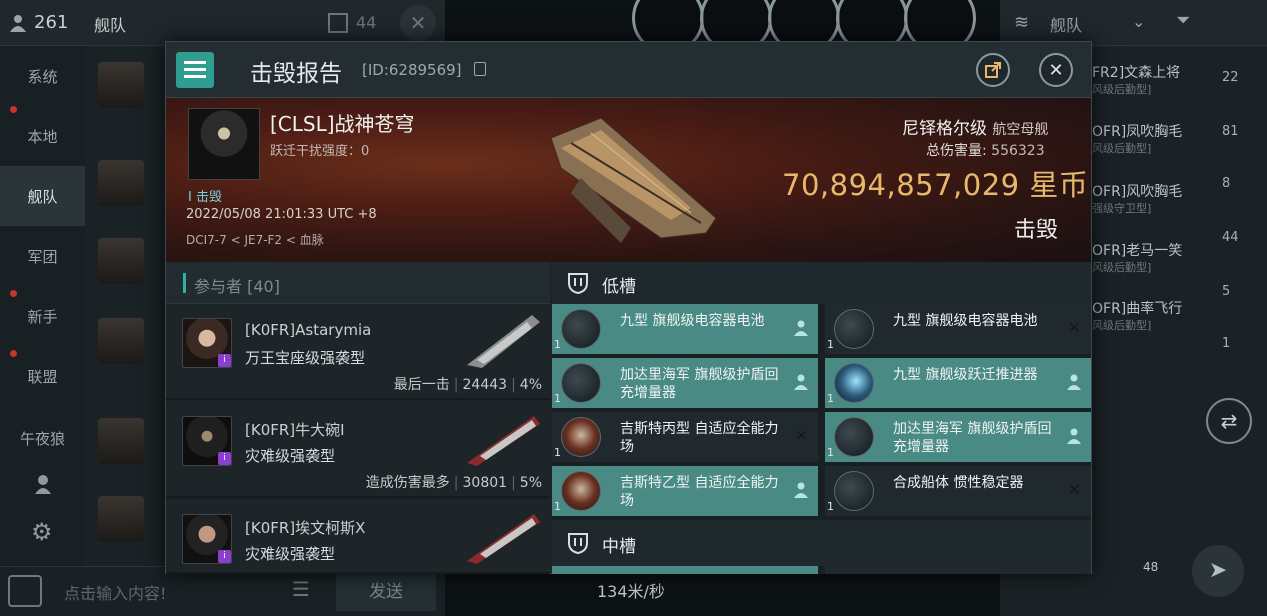 The image size is (1267, 616). Describe the element at coordinates (43, 485) in the screenshot. I see `voice-icon` at that location.